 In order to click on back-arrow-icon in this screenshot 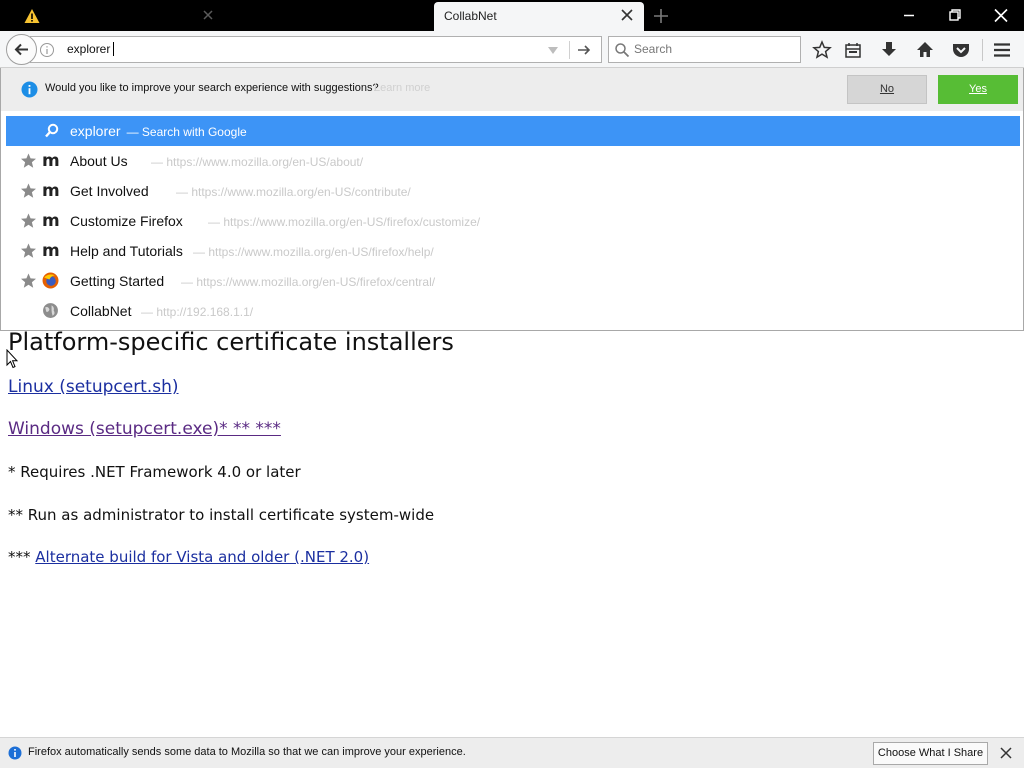, I will do `click(21, 49)`.